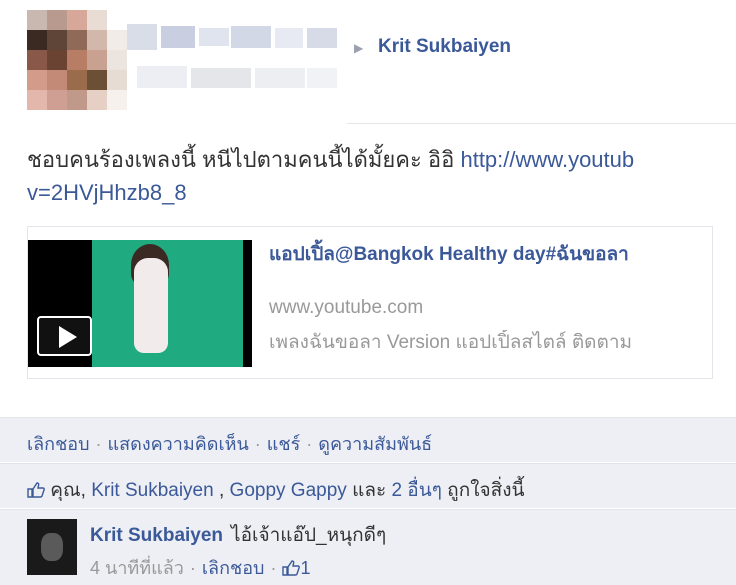 Image resolution: width=736 pixels, height=585 pixels. What do you see at coordinates (284, 444) in the screenshot?
I see `share-link: แชร์` at bounding box center [284, 444].